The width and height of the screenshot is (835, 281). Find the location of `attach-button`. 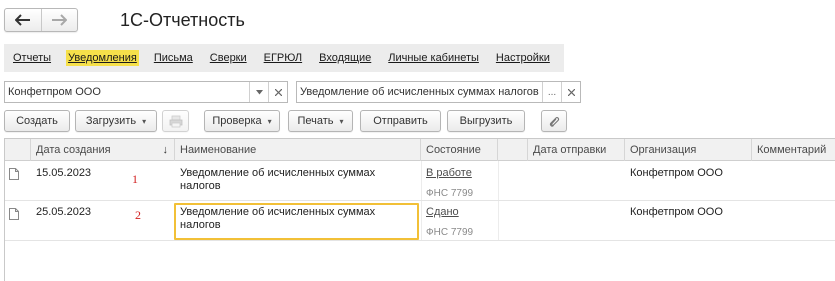

attach-button is located at coordinates (554, 121).